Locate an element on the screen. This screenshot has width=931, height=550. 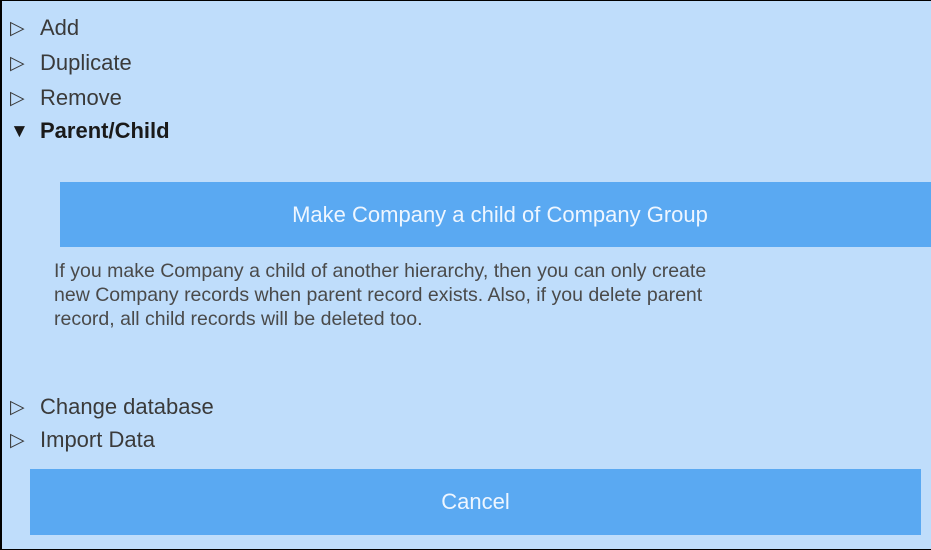
make-child-button: Make Company a child of Company Group is located at coordinates (495, 214).